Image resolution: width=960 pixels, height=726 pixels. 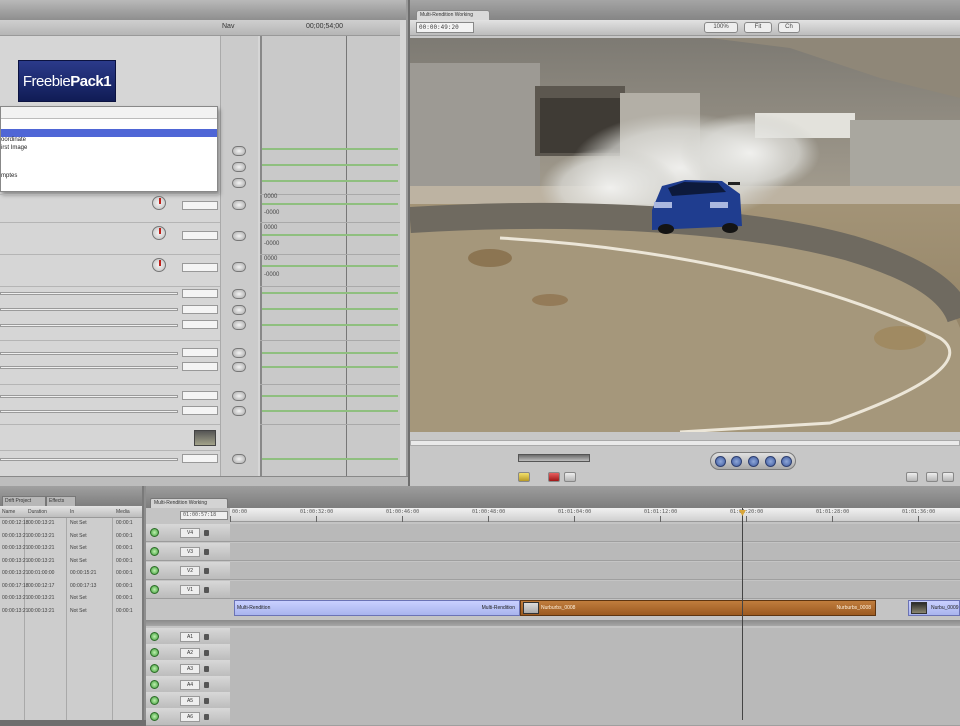 What do you see at coordinates (204, 481) in the screenshot?
I see `filters-zoom-bar` at bounding box center [204, 481].